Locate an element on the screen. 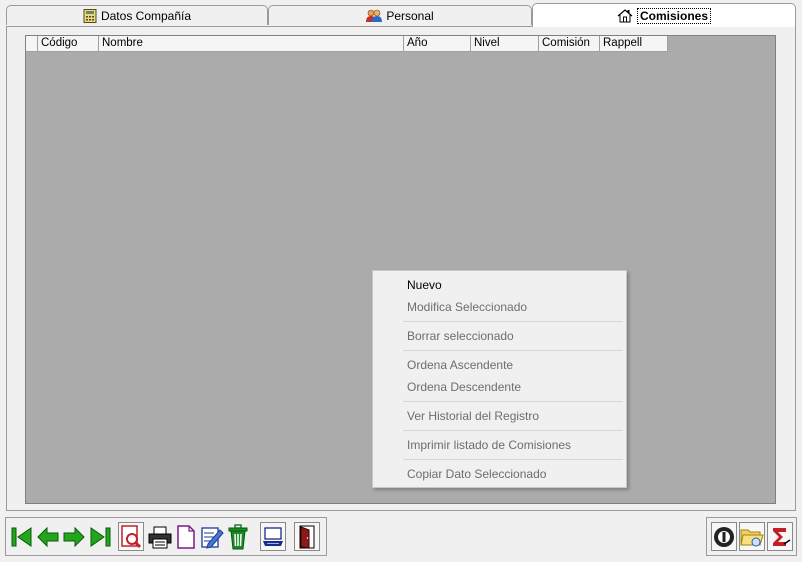  edit-icon is located at coordinates (212, 537).